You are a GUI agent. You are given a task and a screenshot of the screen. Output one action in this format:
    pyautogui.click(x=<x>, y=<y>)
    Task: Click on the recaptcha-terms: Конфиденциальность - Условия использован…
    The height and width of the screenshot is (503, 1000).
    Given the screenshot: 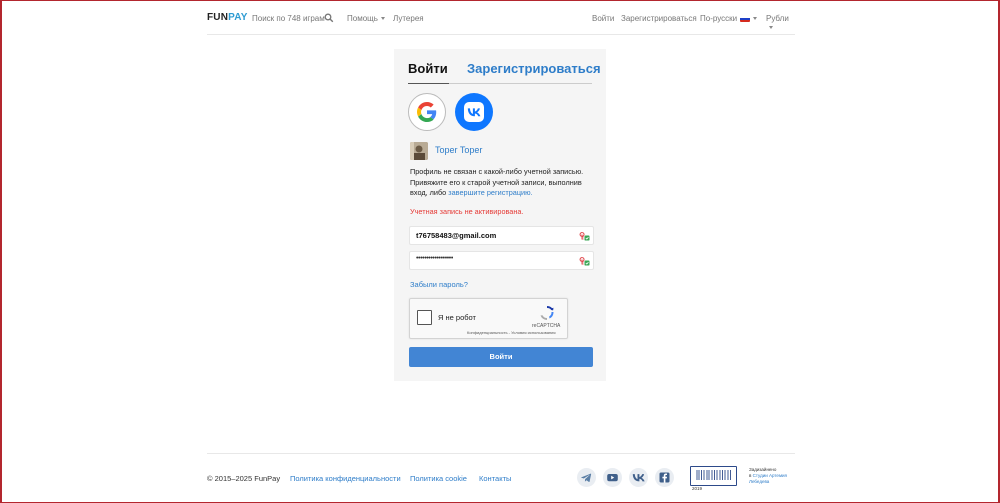 What is the action you would take?
    pyautogui.click(x=511, y=332)
    